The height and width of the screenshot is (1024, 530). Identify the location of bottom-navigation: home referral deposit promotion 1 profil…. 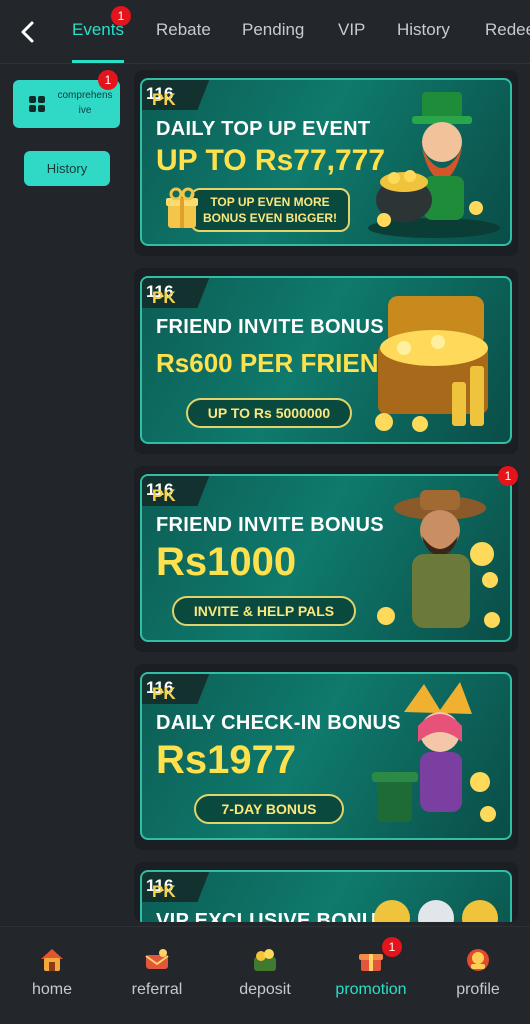
(265, 975).